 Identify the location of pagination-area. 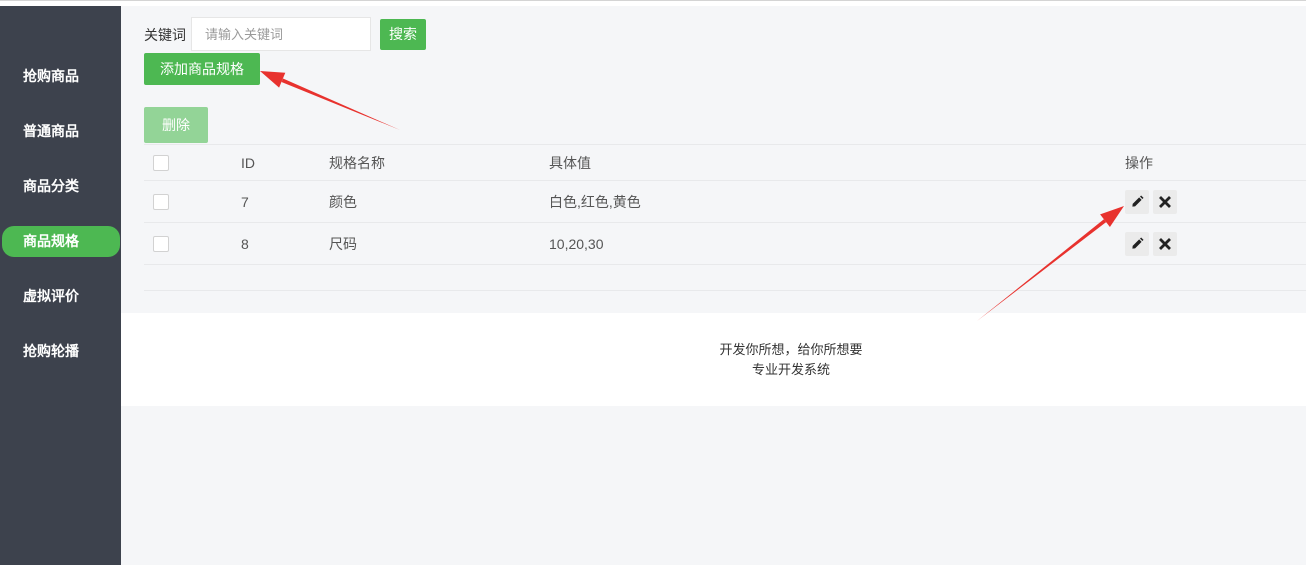
(725, 278).